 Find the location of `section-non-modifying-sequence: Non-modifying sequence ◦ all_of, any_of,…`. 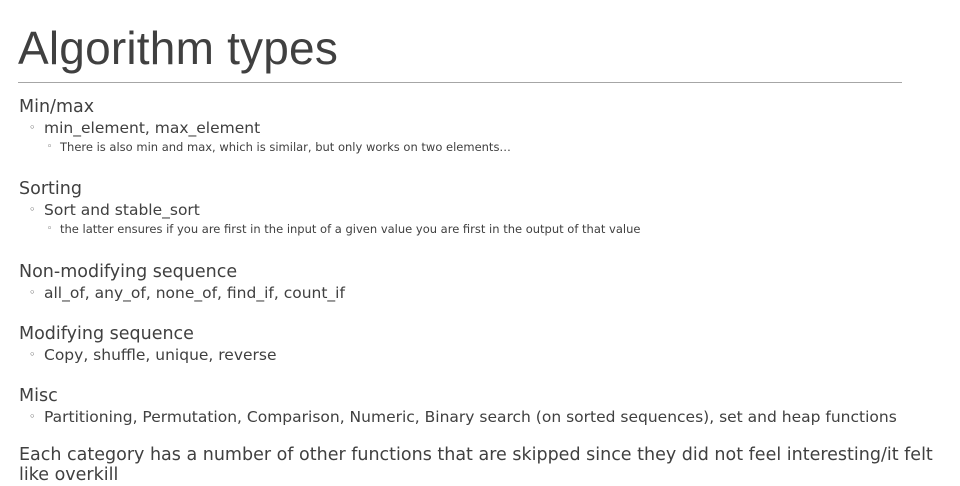

section-non-modifying-sequence: Non-modifying sequence ◦ all_of, any_of,… is located at coordinates (182, 282).